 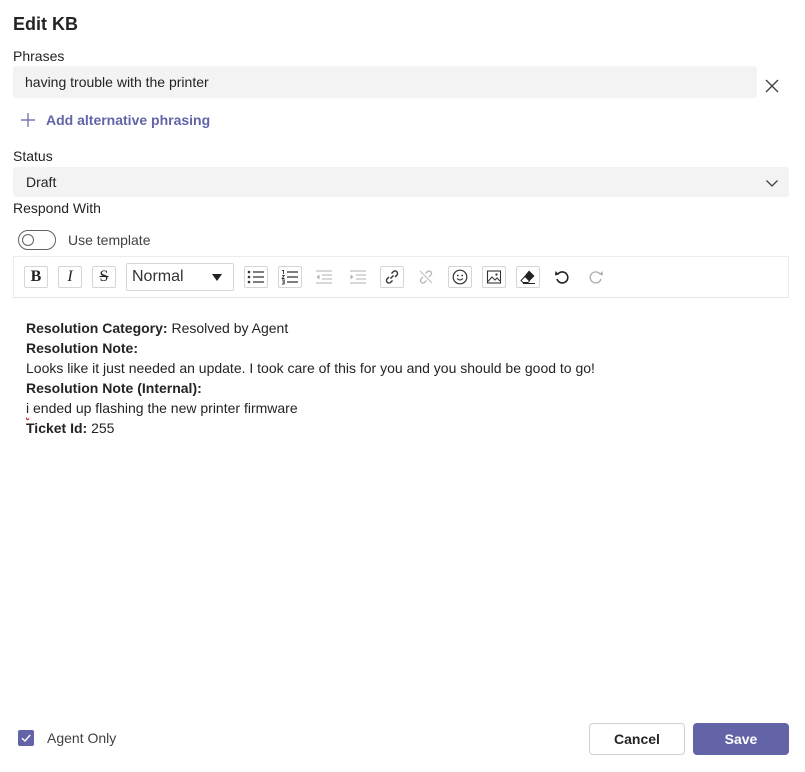 I want to click on checkmark-icon, so click(x=26, y=738).